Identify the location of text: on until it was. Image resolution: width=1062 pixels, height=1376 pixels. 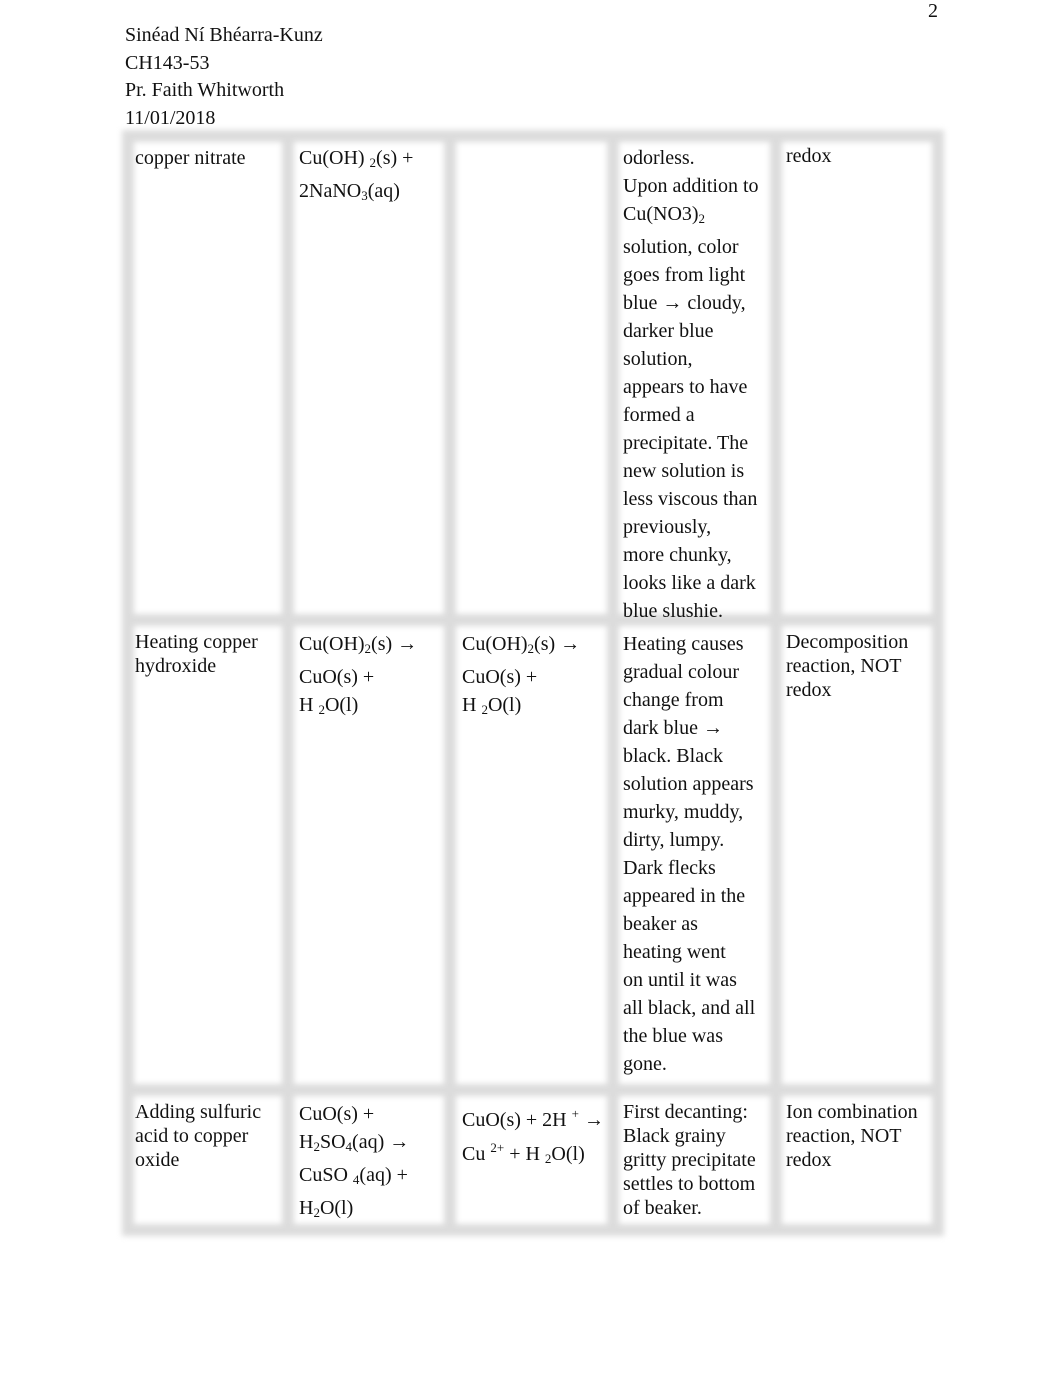
(680, 980).